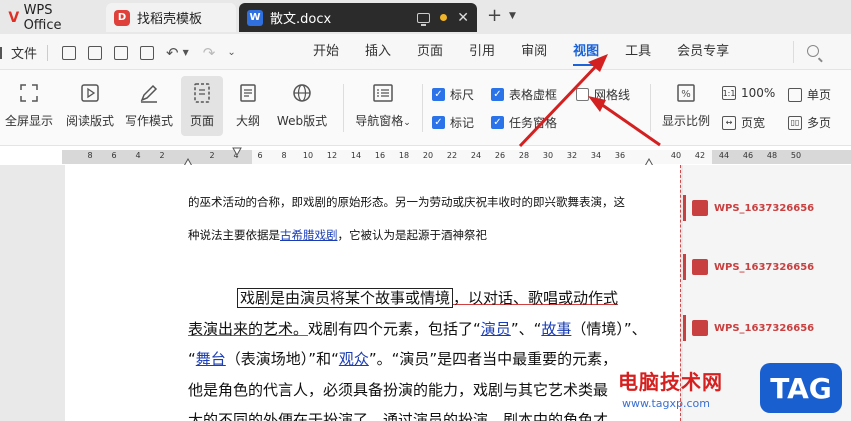 The height and width of the screenshot is (421, 851). Describe the element at coordinates (354, 359) in the screenshot. I see `hyperlink: 观众` at that location.